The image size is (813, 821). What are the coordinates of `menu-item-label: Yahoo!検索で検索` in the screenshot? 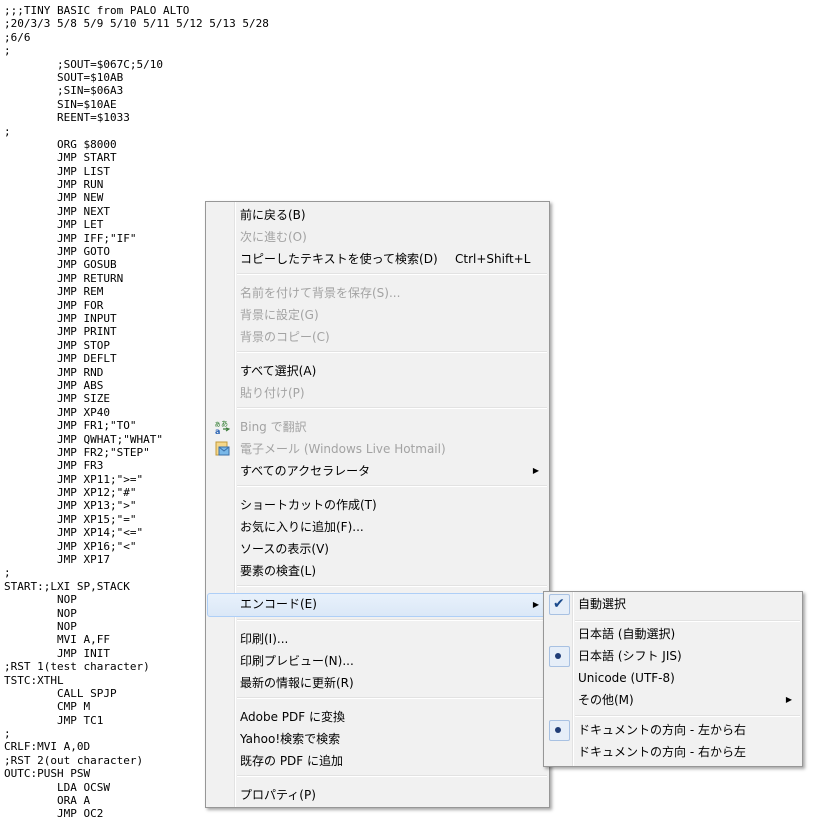 It's located at (290, 739).